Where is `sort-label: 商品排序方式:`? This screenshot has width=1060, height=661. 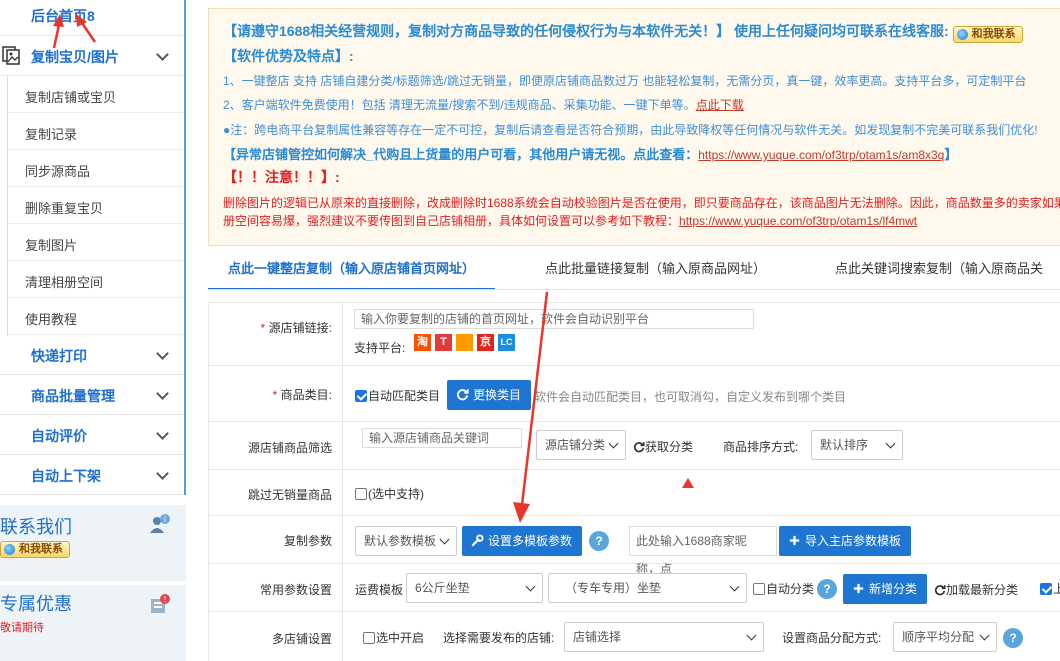
sort-label: 商品排序方式: is located at coordinates (761, 447).